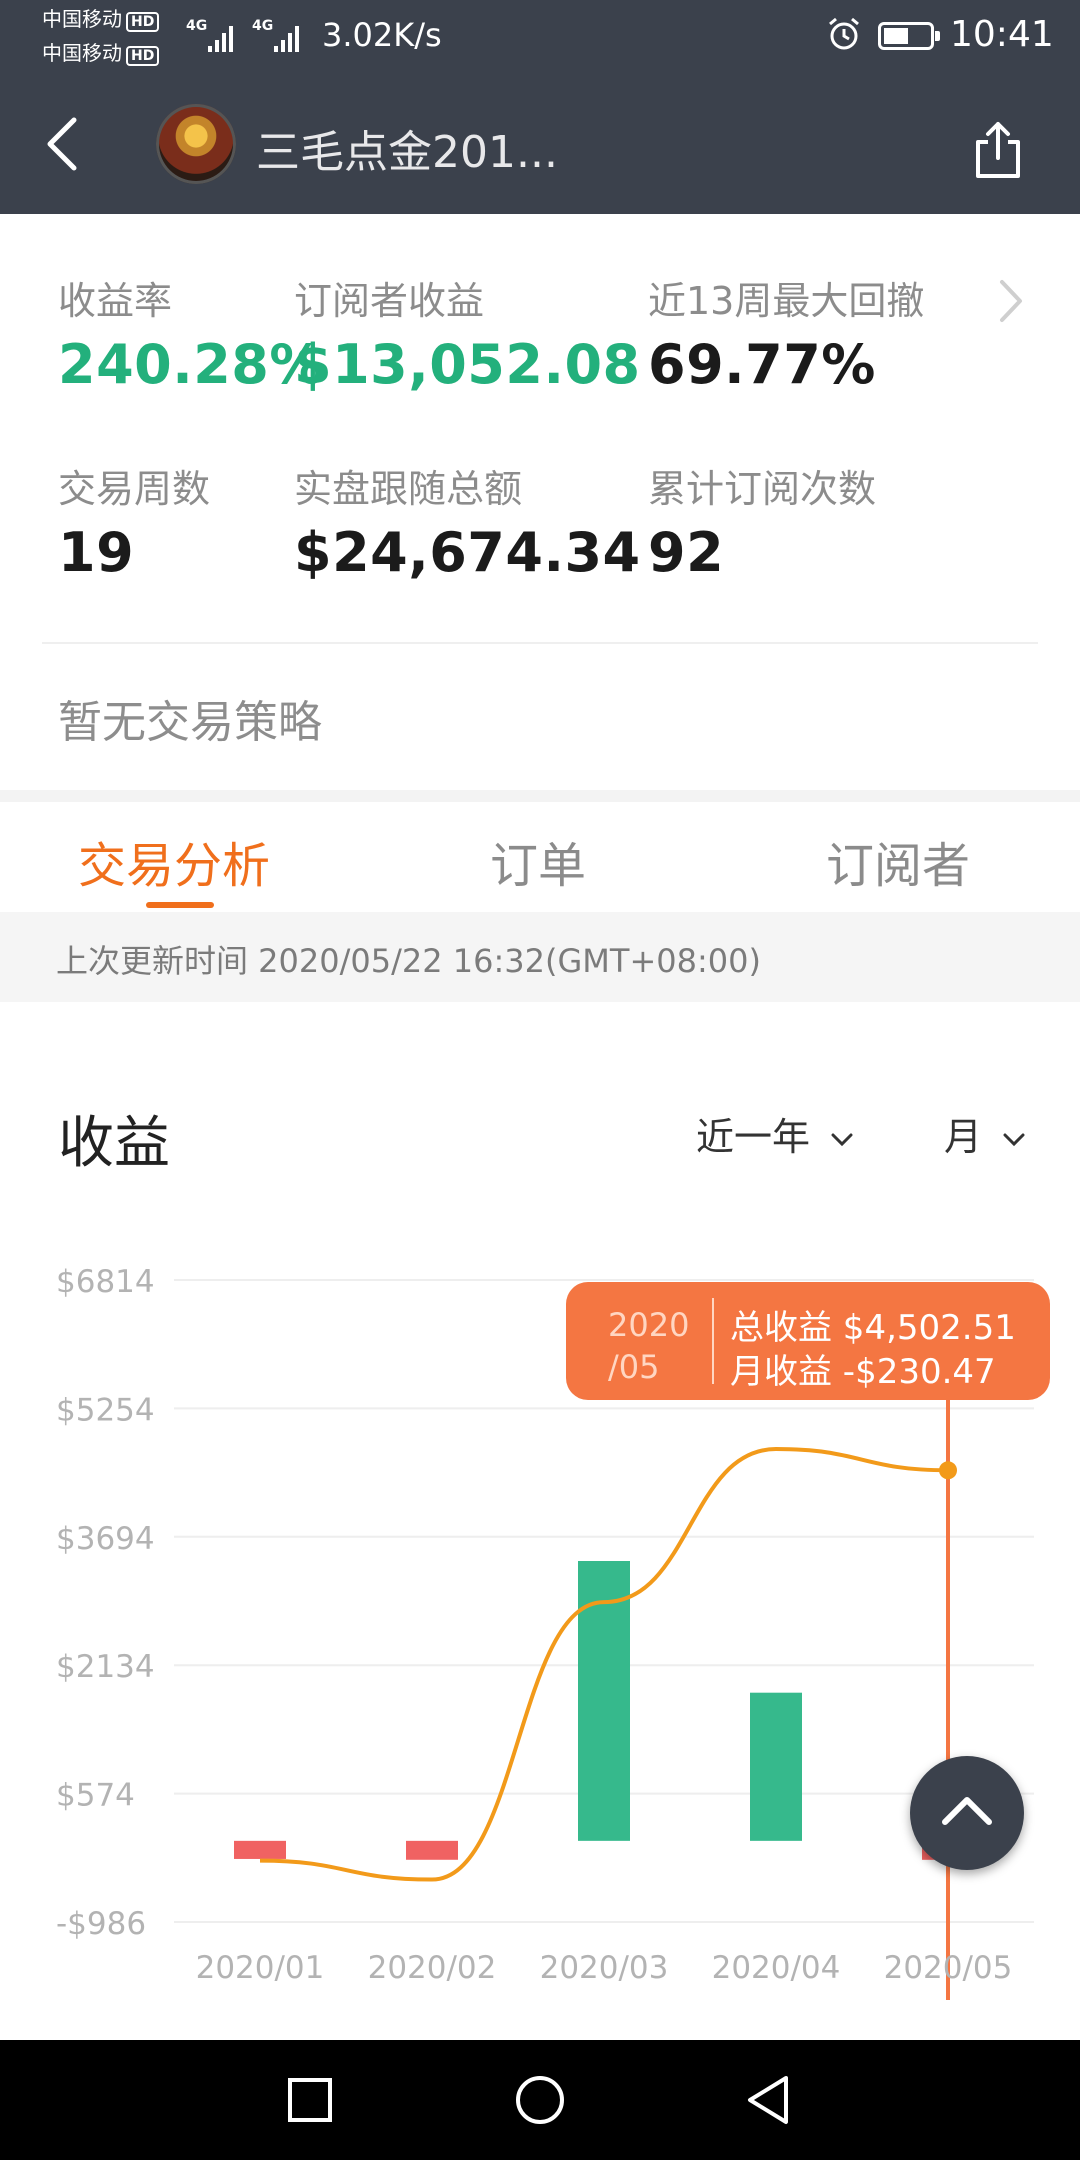 This screenshot has height=2160, width=1080. Describe the element at coordinates (769, 2102) in the screenshot. I see `back-triangle-icon` at that location.